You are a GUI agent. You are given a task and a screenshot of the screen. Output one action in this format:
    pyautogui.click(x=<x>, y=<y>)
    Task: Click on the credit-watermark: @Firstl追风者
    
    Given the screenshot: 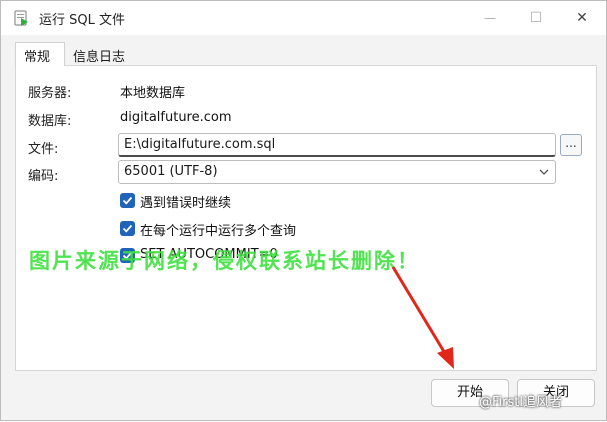 What is the action you would take?
    pyautogui.click(x=520, y=402)
    